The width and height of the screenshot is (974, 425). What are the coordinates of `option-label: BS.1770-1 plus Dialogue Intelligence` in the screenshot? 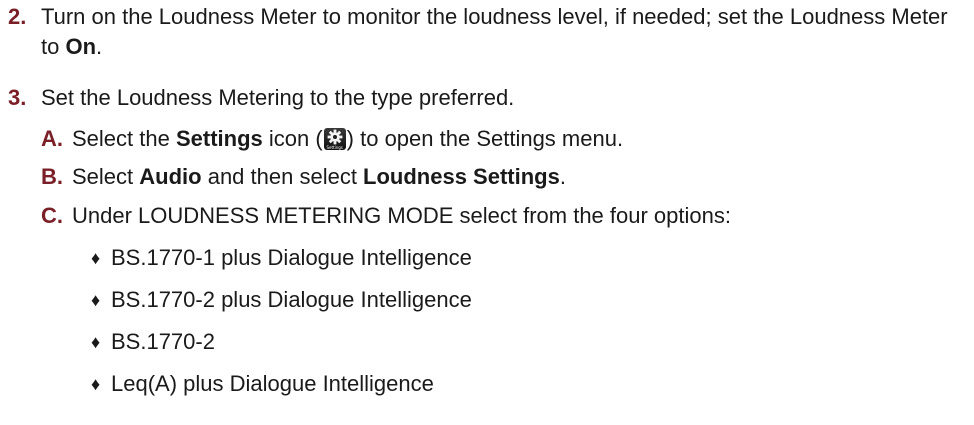 It's located at (291, 257).